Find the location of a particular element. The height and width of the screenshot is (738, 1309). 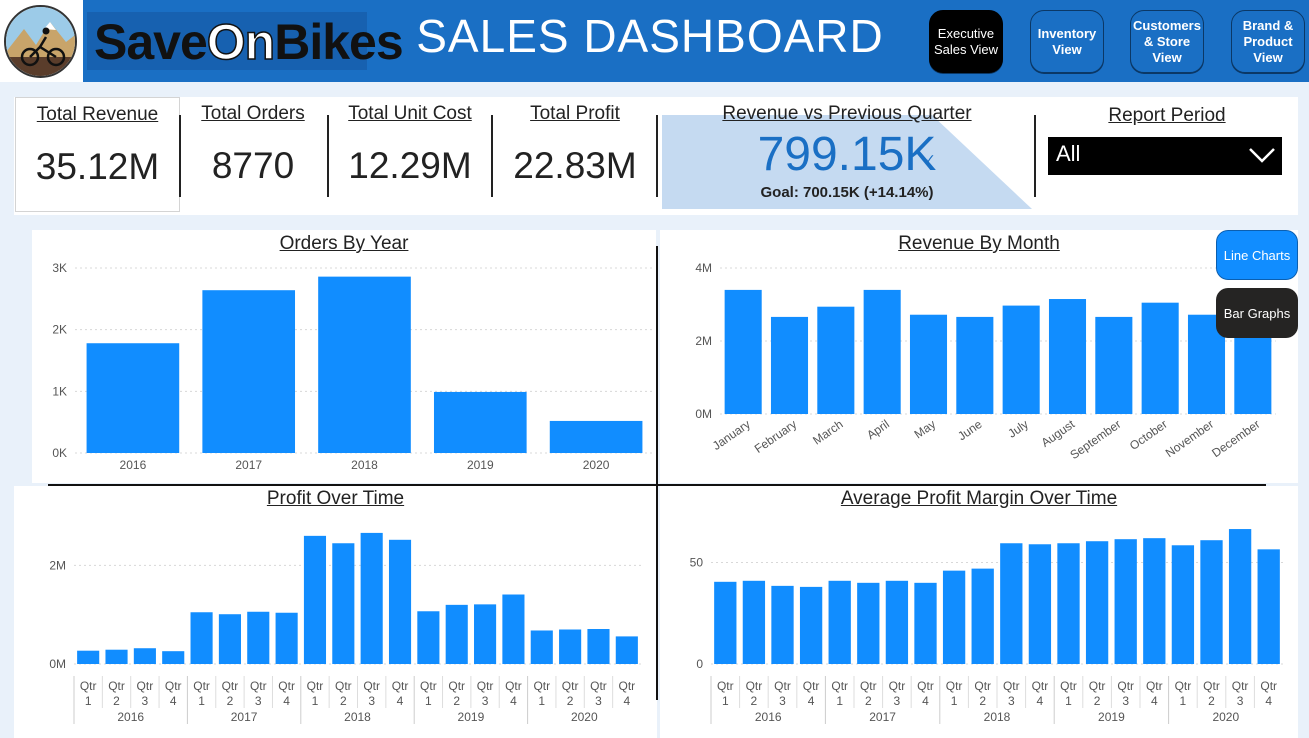

page-title: SALES DASHBOARD is located at coordinates (650, 36).